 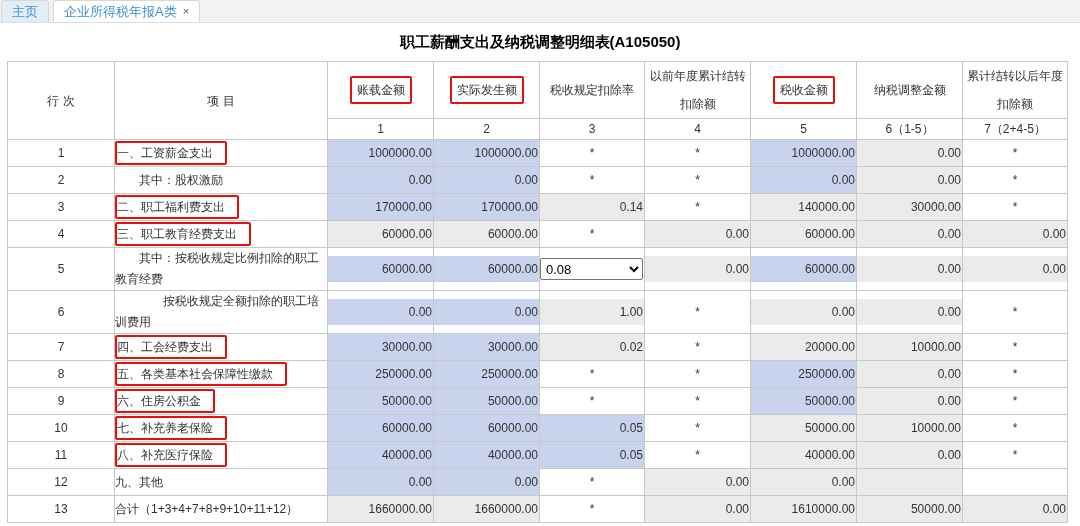 What do you see at coordinates (592, 347) in the screenshot?
I see `computed-cell: 0.02` at bounding box center [592, 347].